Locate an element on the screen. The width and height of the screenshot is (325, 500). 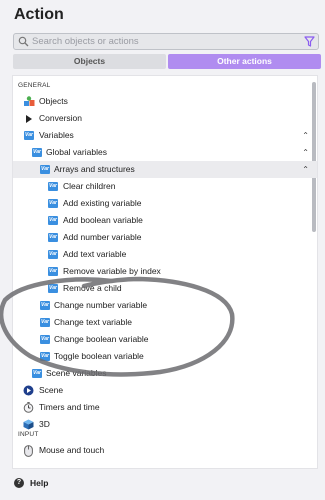
tree-item-scene-variables: Var Scene variables is located at coordinates (165, 373).